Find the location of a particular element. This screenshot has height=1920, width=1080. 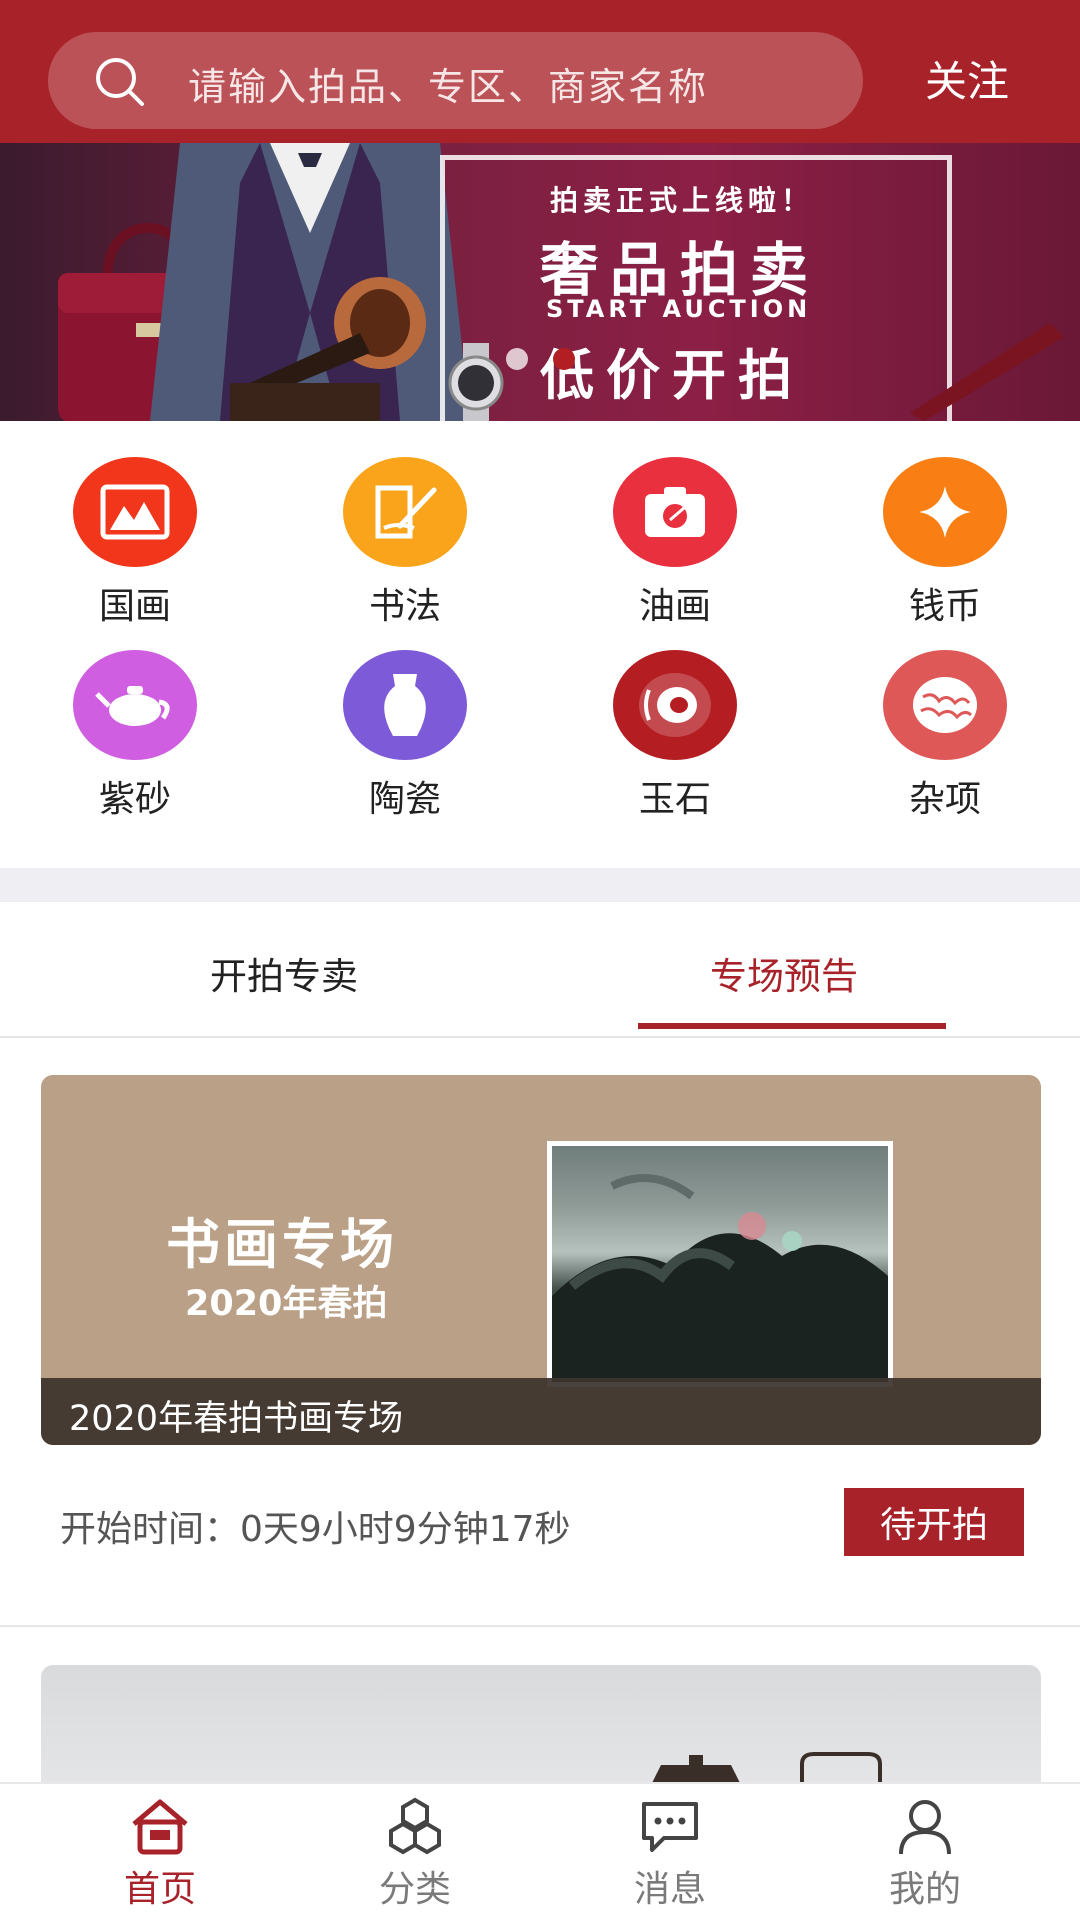

vase-icon is located at coordinates (405, 705).